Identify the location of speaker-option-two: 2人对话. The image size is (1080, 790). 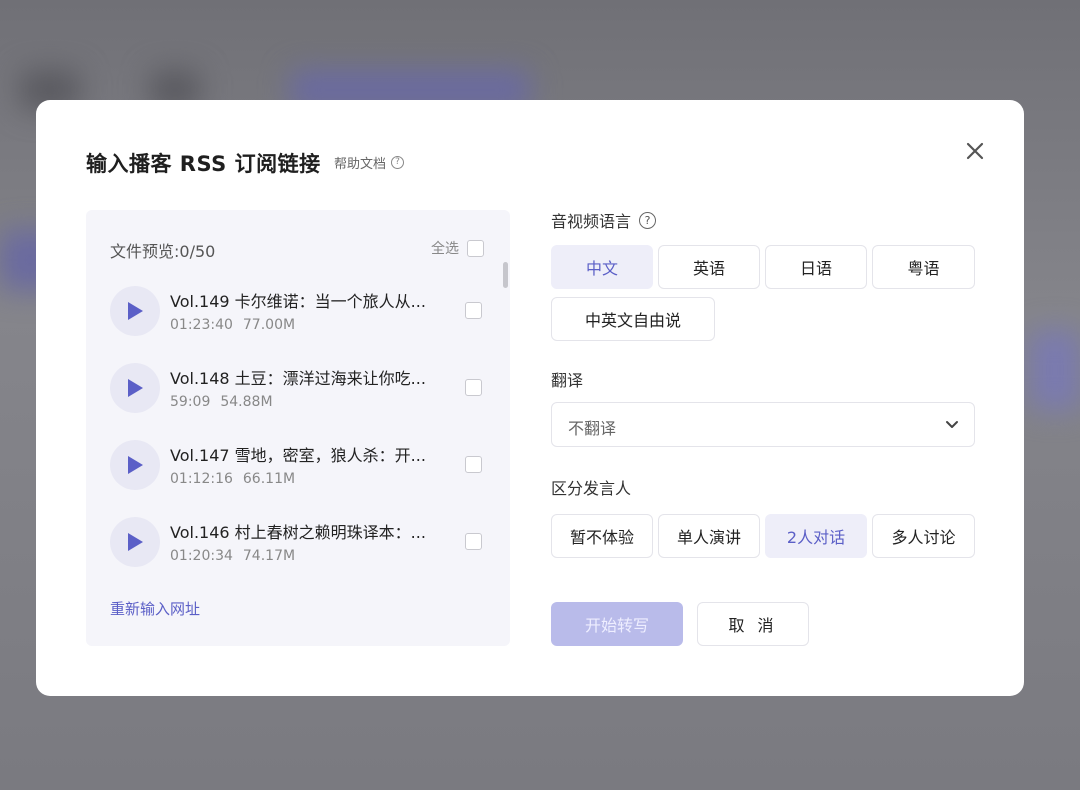
(816, 536).